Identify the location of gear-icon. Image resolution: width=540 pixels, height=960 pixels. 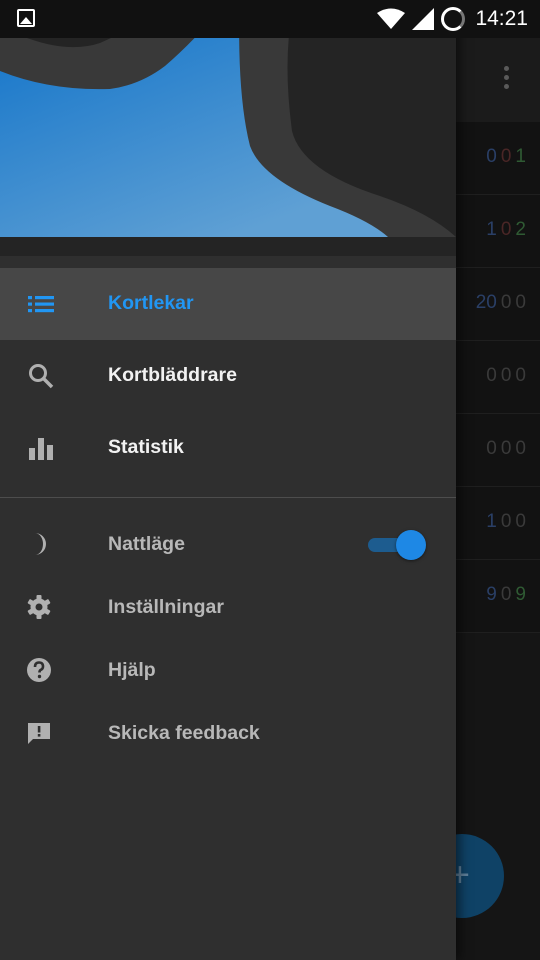
(39, 607).